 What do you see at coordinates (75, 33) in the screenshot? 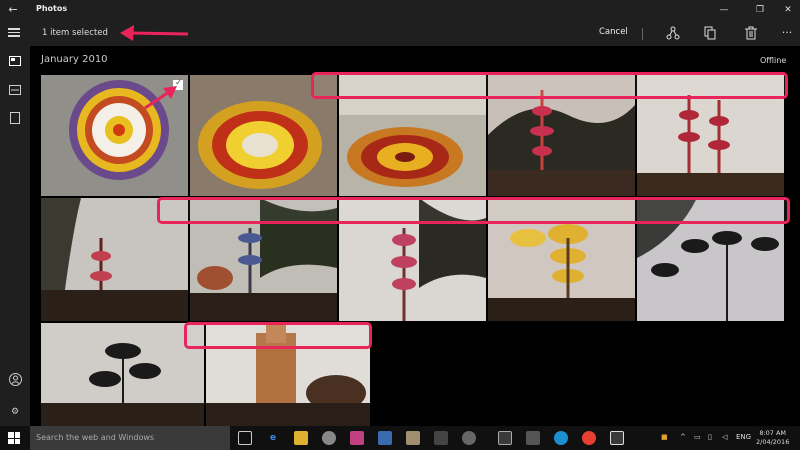
I see `selection-count: 1 item selected` at bounding box center [75, 33].